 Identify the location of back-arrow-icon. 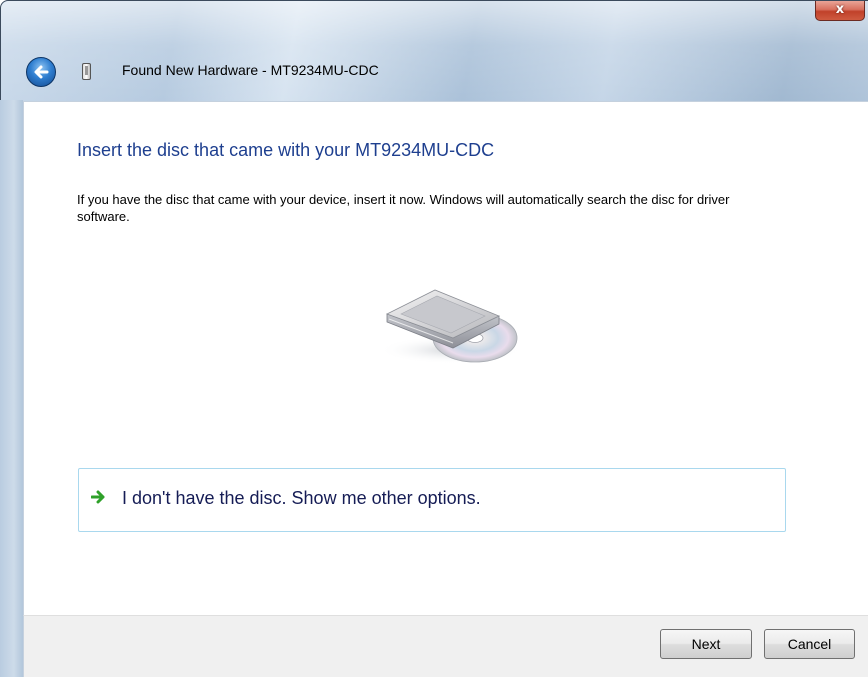
(41, 72).